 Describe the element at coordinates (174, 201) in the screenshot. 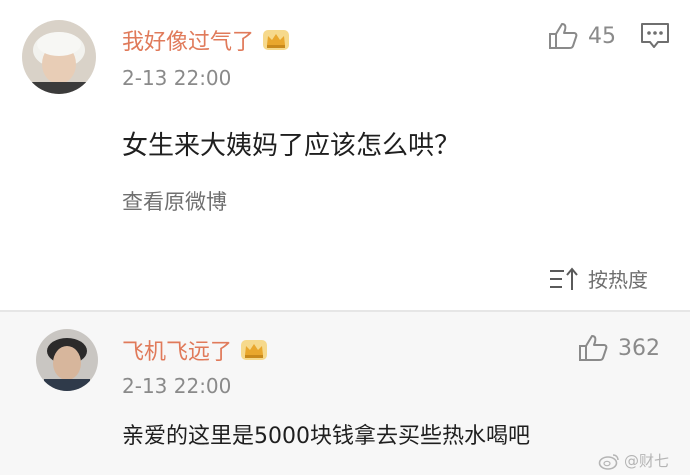

I see `view-original-link: 查看原微博` at that location.